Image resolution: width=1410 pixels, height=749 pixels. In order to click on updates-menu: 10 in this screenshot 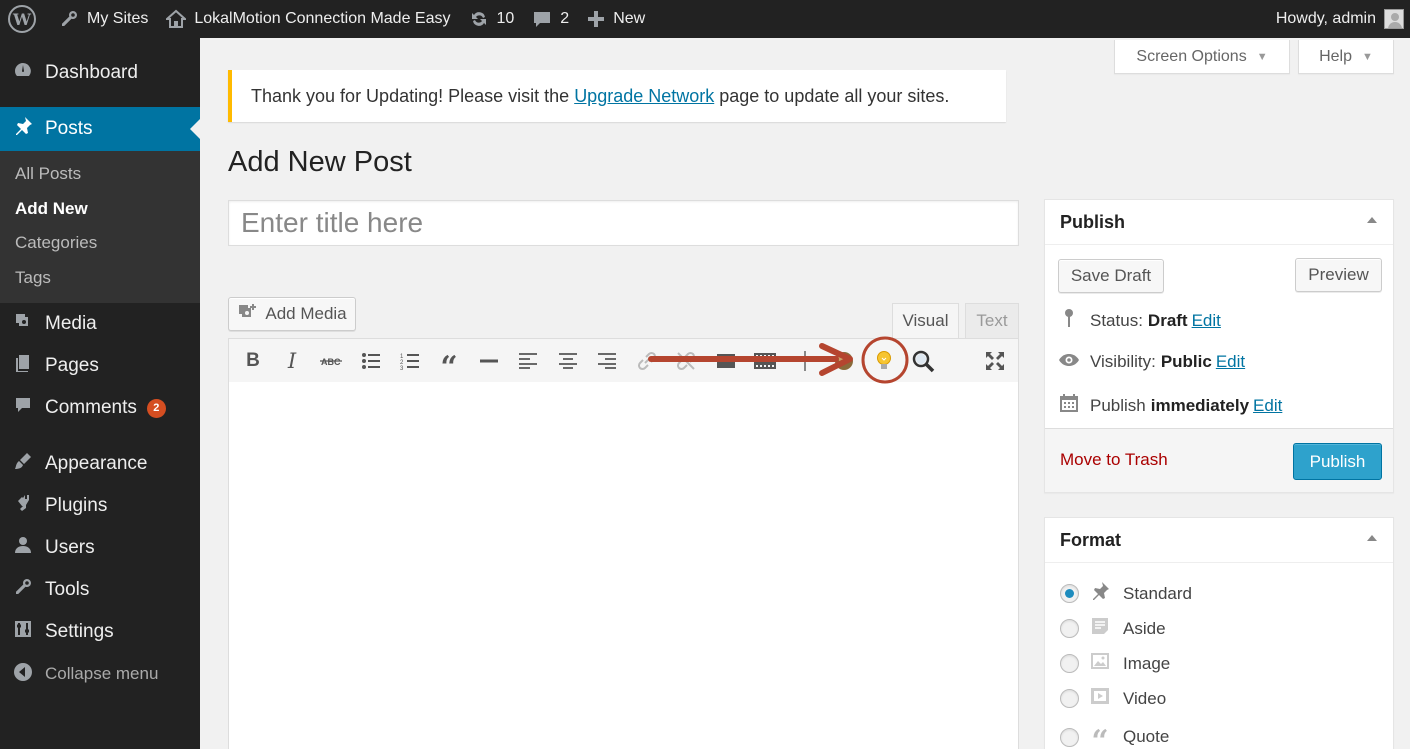, I will do `click(492, 19)`.